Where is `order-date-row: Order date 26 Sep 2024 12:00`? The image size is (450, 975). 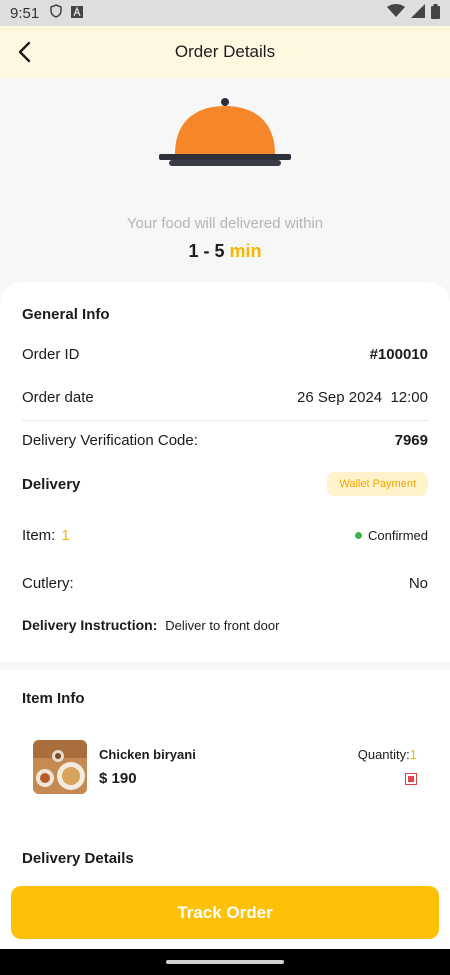
order-date-row: Order date 26 Sep 2024 12:00 is located at coordinates (225, 397).